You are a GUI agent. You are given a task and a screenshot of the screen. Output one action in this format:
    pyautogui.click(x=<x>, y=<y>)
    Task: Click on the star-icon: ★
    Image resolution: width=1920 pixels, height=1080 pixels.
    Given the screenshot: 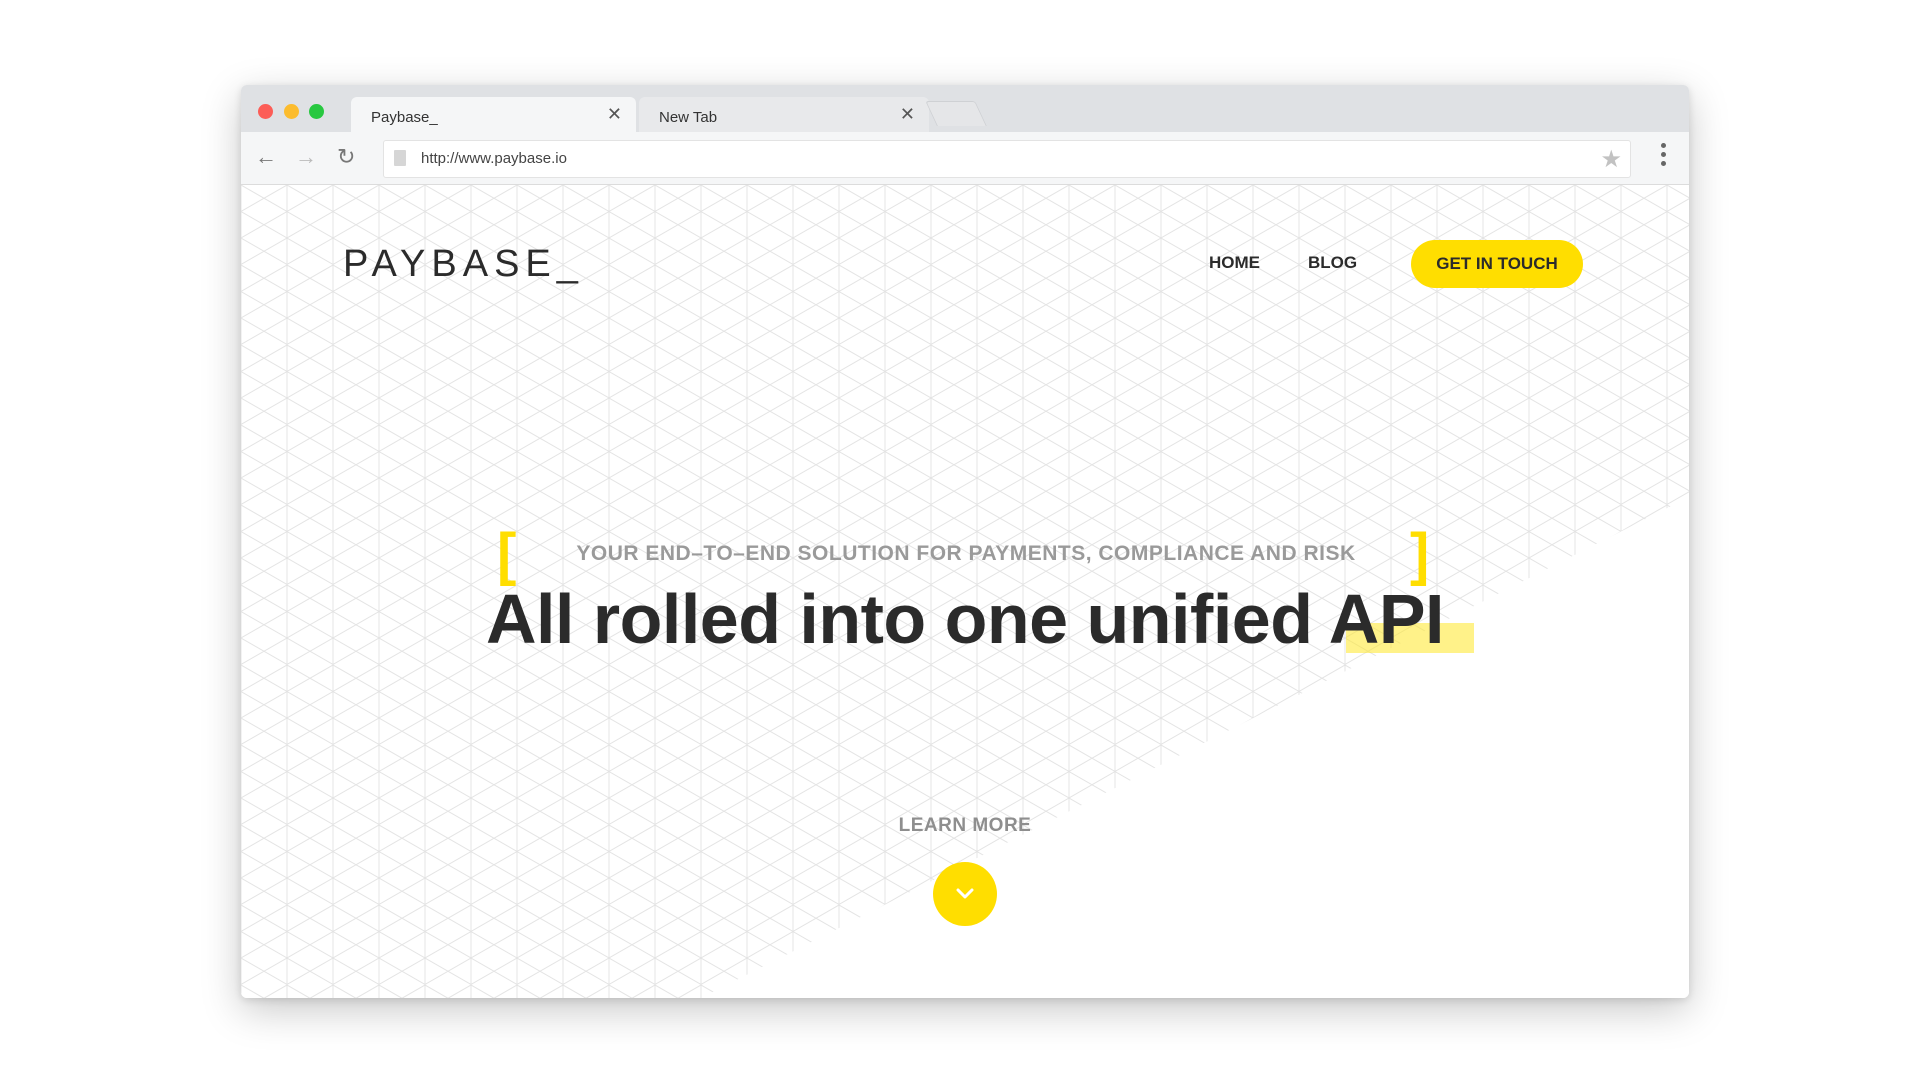 What is the action you would take?
    pyautogui.click(x=1611, y=159)
    